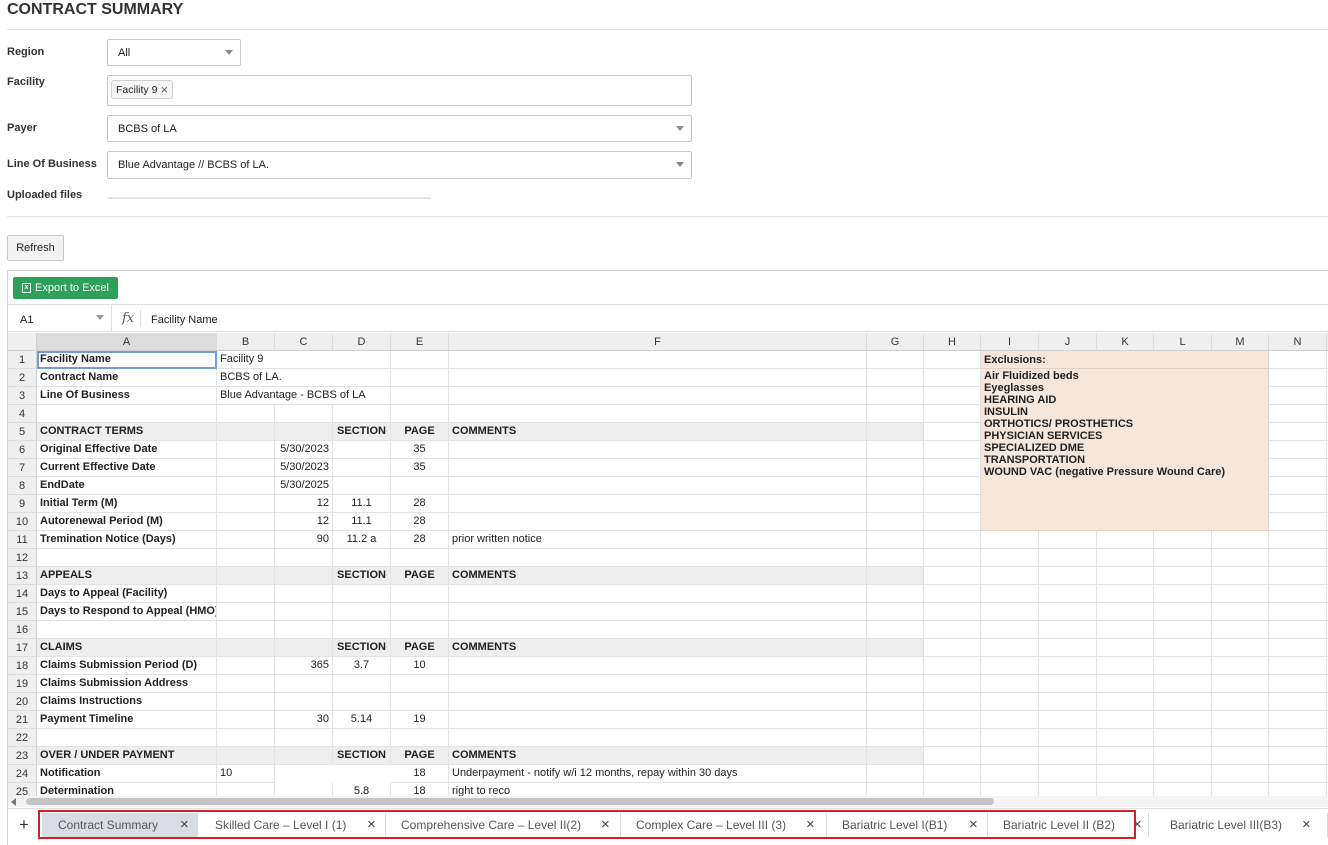  Describe the element at coordinates (1298, 342) in the screenshot. I see `column-header: N` at that location.